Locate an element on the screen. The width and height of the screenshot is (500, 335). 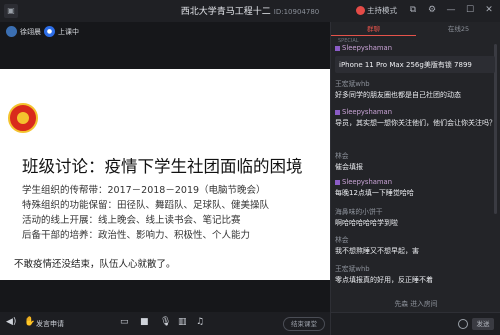
chat-message: Sleepyshaman 导员，其实想一想你关注他们，他们会让你关注吗？ is located at coordinates (416, 118).